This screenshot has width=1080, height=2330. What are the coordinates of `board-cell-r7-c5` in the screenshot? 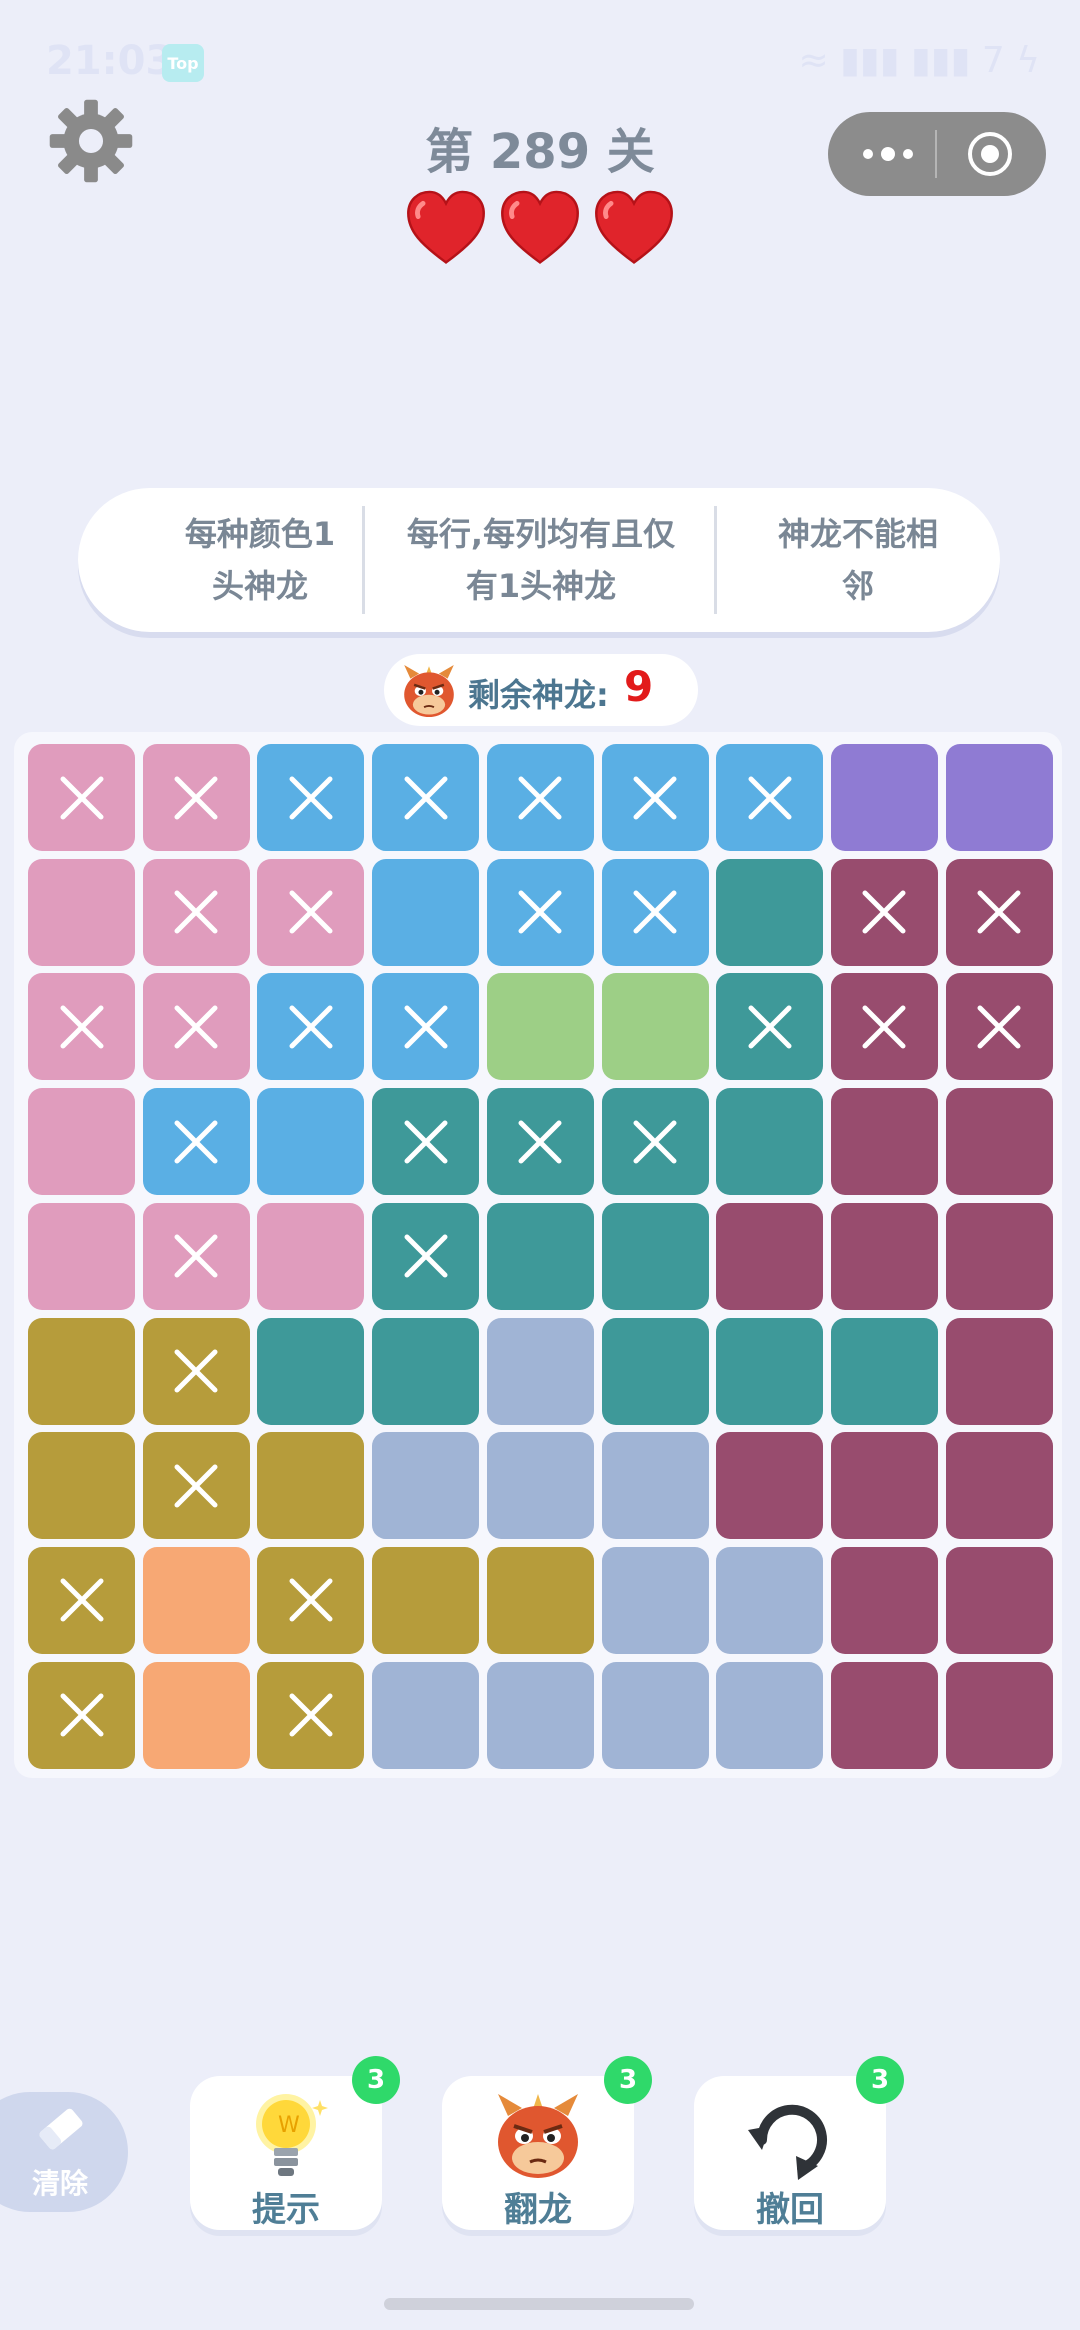 It's located at (540, 1486).